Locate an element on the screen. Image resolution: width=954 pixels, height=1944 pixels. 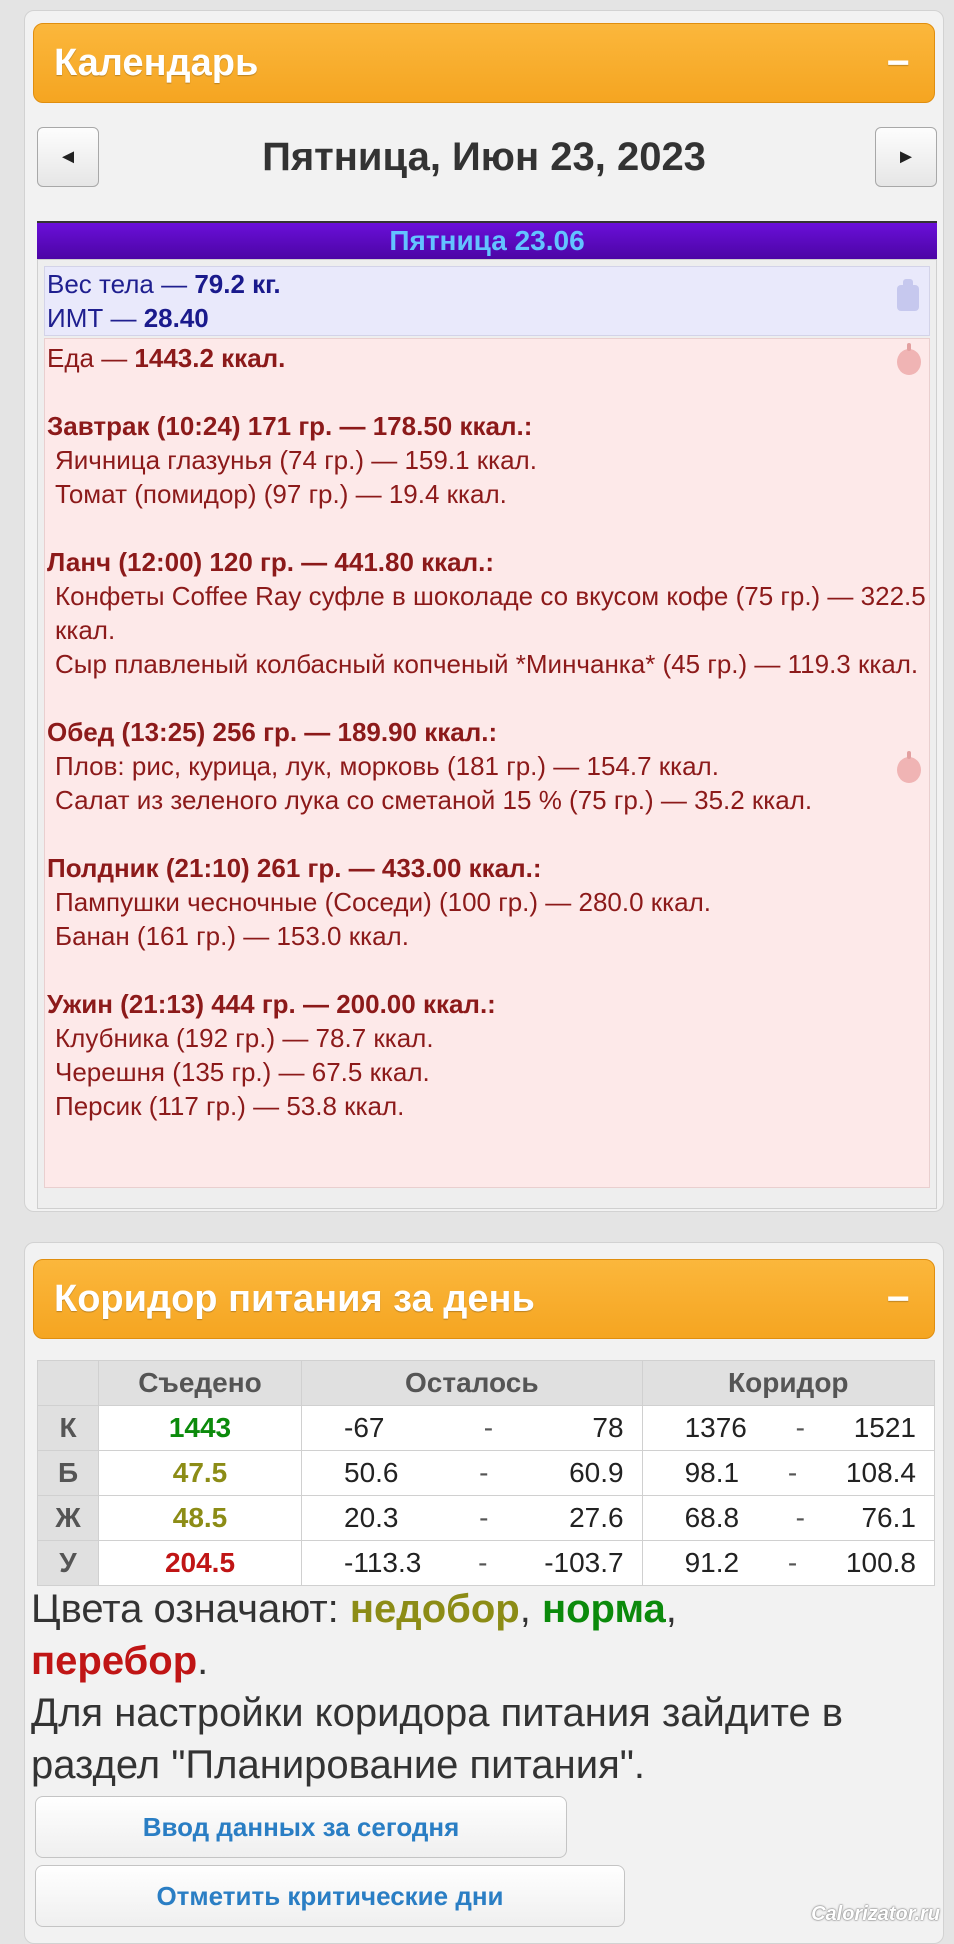
corridor-range: 68.8 - 76.1 is located at coordinates (788, 1518).